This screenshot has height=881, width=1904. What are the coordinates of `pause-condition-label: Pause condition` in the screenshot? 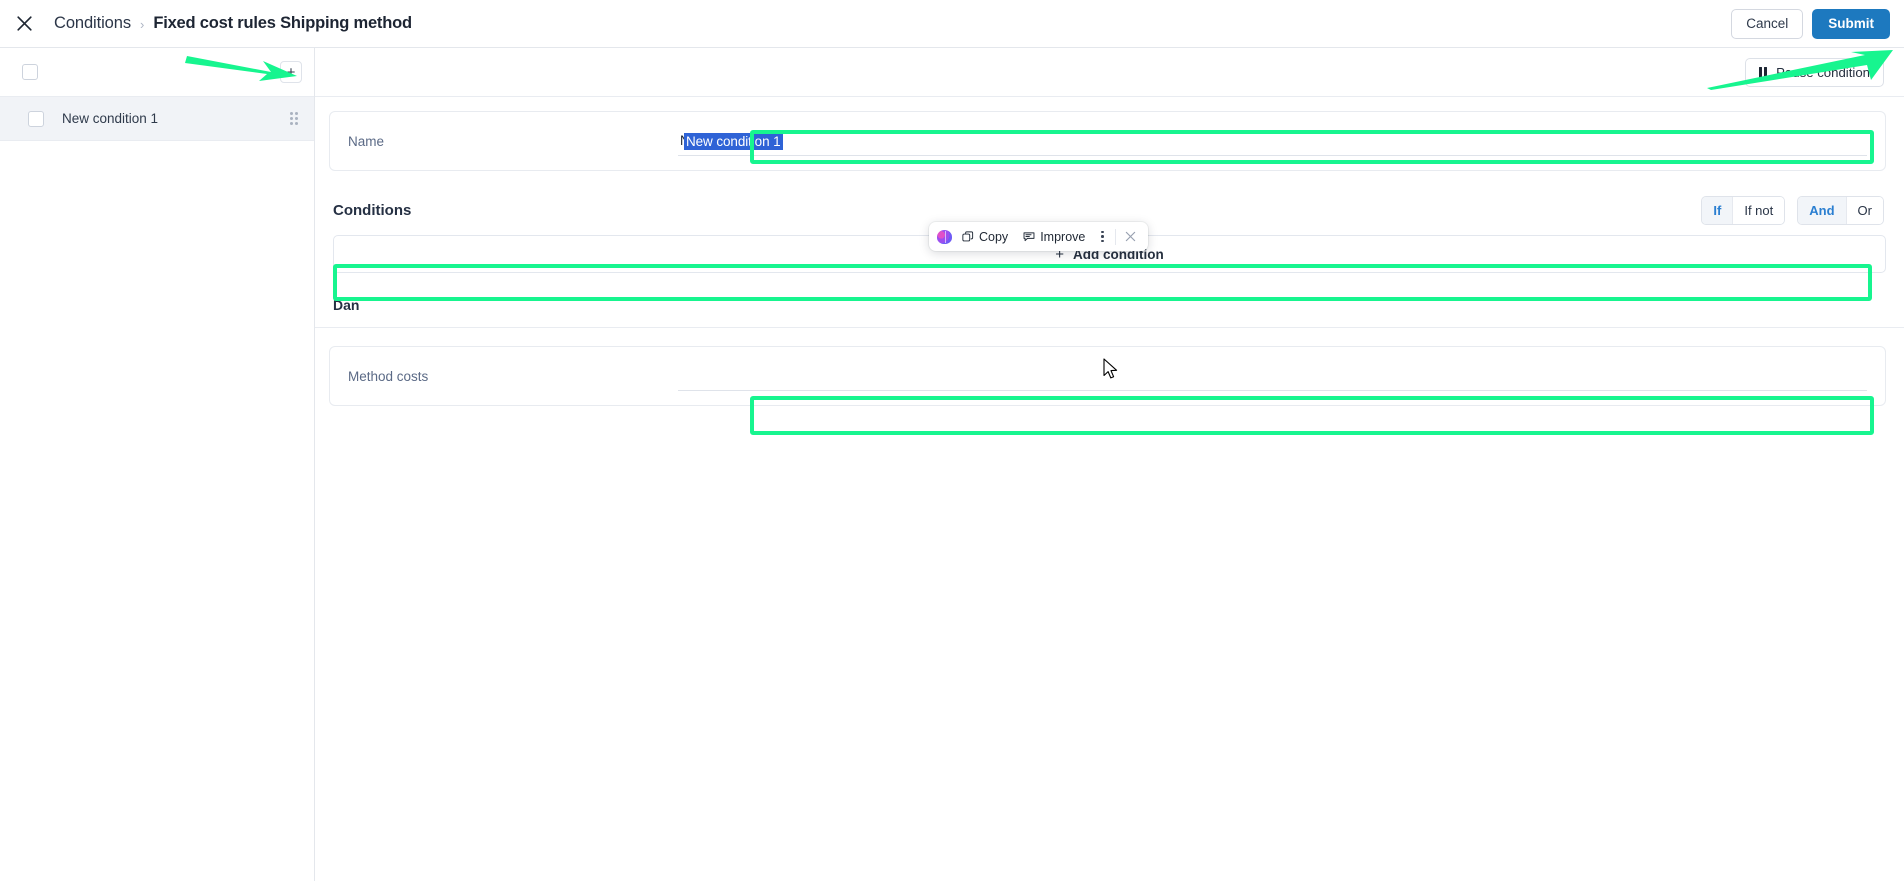 It's located at (1823, 72).